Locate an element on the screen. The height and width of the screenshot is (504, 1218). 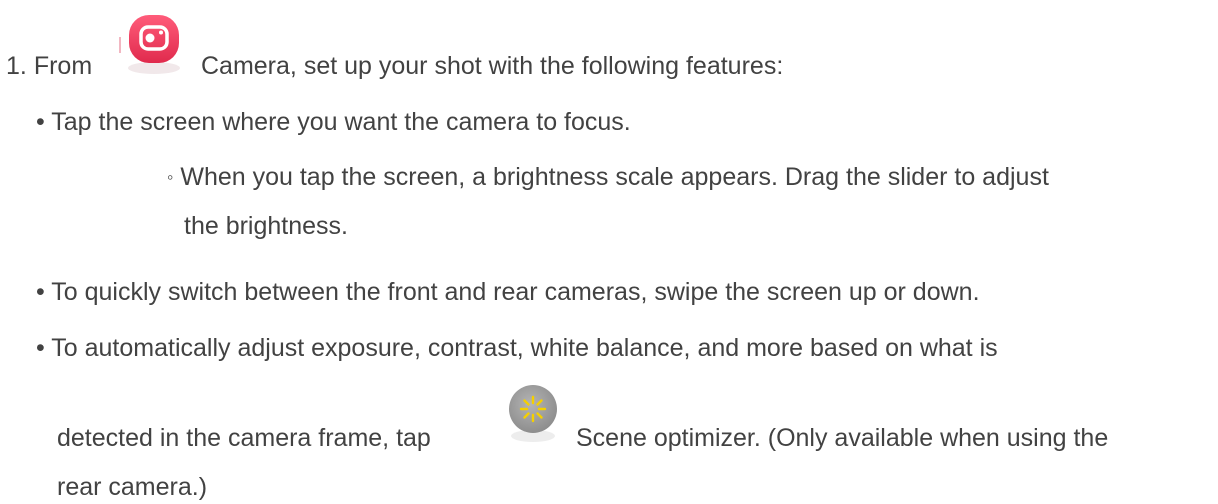
bullet-3-line2: detected in the camera frame, tap is located at coordinates (244, 438).